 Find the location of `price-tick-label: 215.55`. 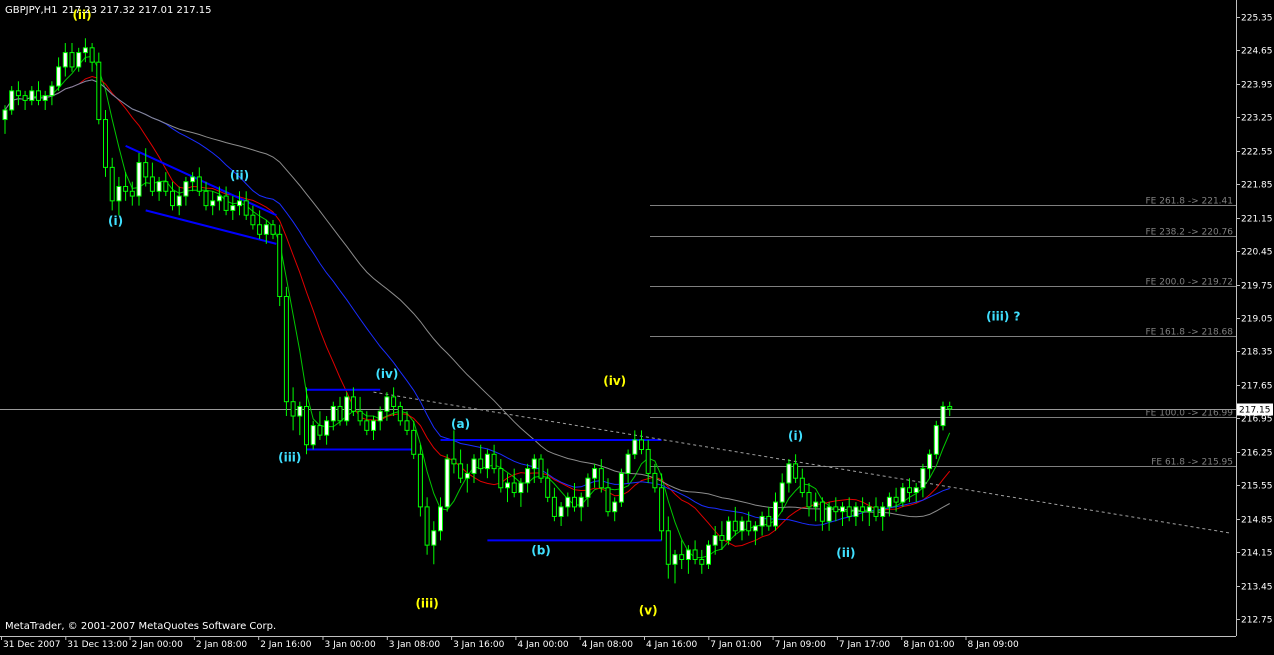

price-tick-label: 215.55 is located at coordinates (1257, 487).